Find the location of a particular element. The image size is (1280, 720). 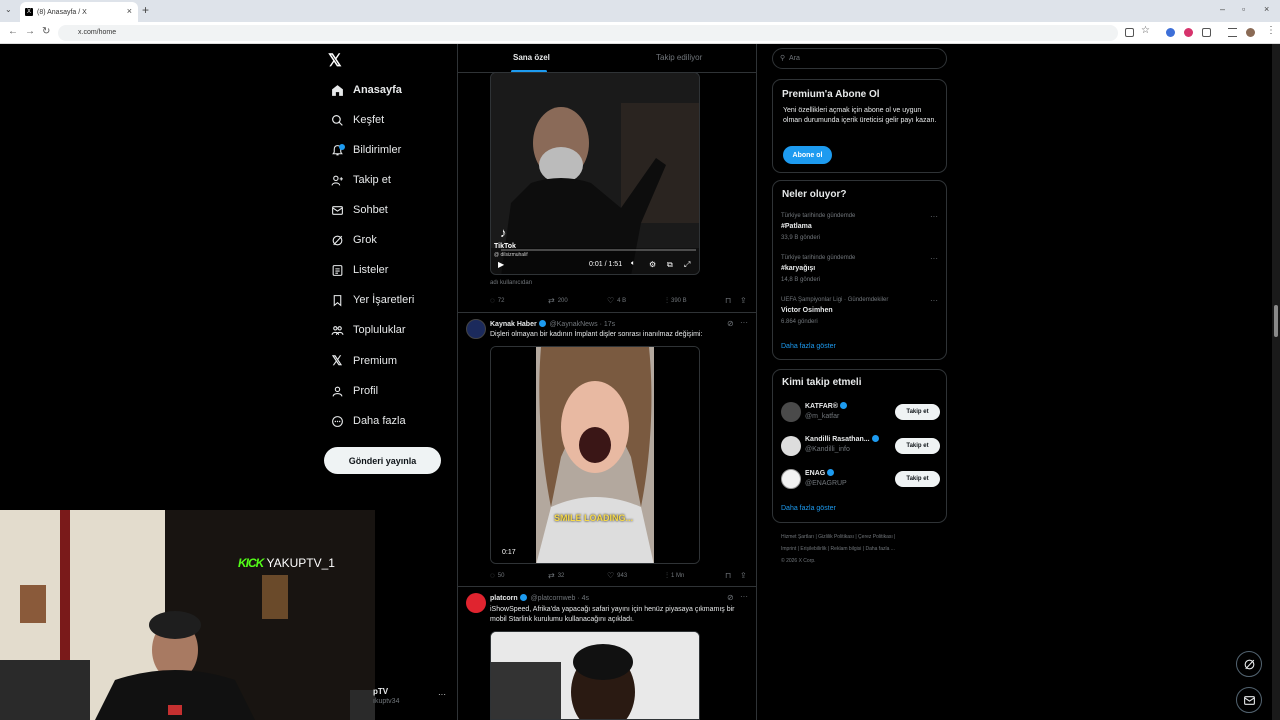

fullscreen-icon: ⤢ is located at coordinates (687, 265).